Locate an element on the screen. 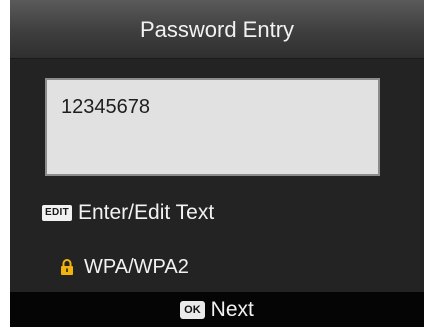  footer-bar: OK Next is located at coordinates (217, 309).